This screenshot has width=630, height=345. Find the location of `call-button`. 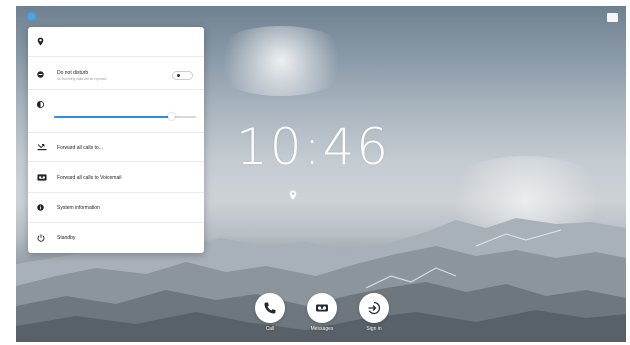

call-button is located at coordinates (270, 308).